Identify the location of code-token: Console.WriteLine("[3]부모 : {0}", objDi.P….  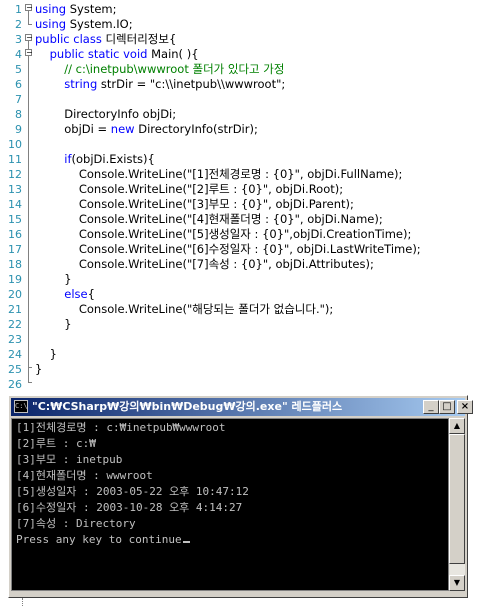
(194, 204).